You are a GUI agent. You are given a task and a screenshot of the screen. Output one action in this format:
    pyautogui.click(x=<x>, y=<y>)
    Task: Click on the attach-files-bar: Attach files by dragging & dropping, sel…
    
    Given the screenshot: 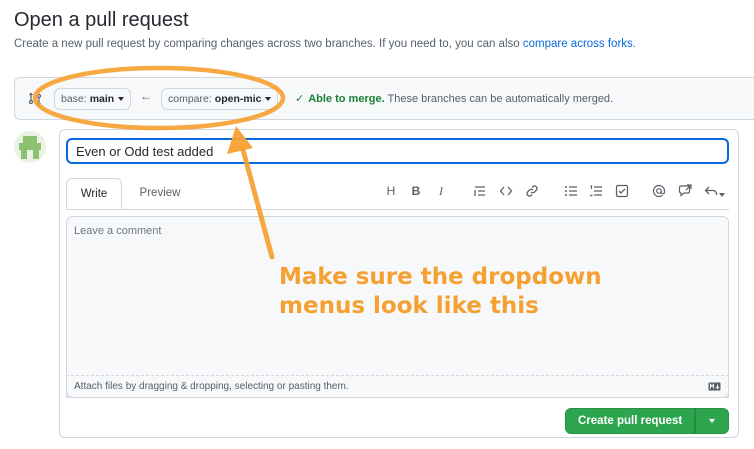 What is the action you would take?
    pyautogui.click(x=397, y=386)
    